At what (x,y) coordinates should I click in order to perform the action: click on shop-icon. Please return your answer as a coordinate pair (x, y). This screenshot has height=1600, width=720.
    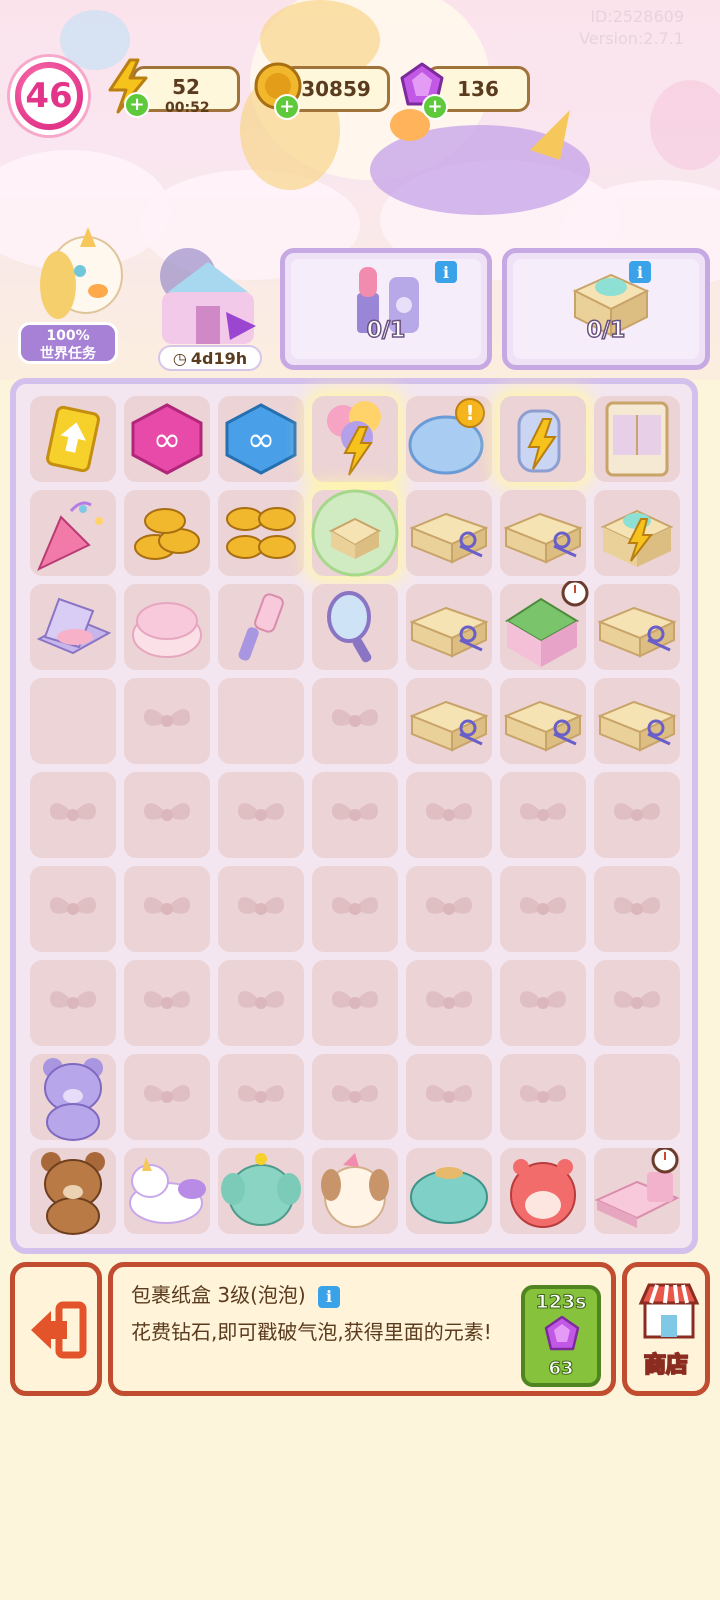
    Looking at the image, I should click on (669, 1311).